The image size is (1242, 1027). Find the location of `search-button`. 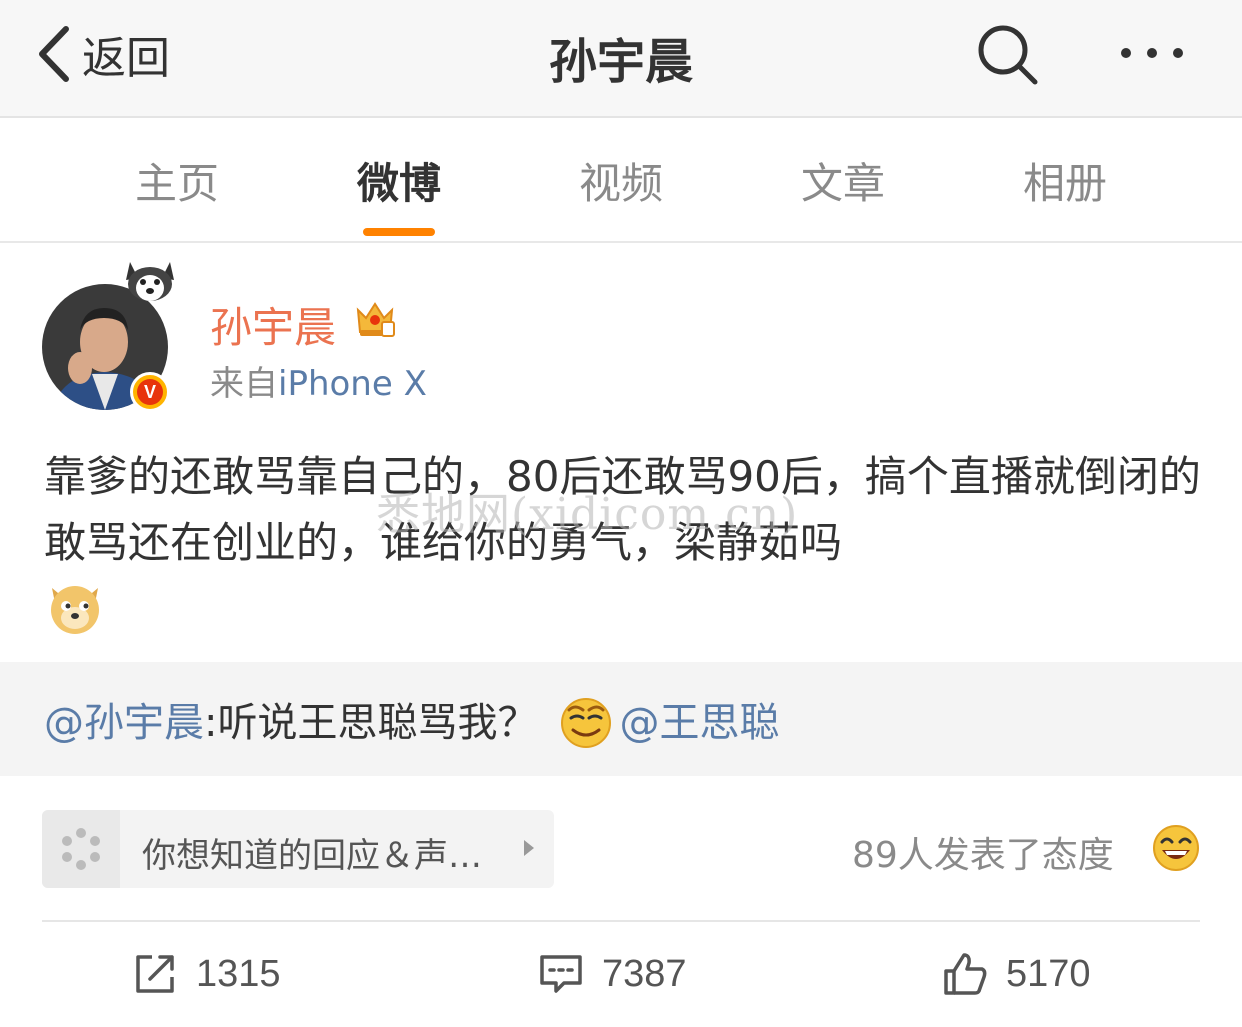

search-button is located at coordinates (1008, 55).